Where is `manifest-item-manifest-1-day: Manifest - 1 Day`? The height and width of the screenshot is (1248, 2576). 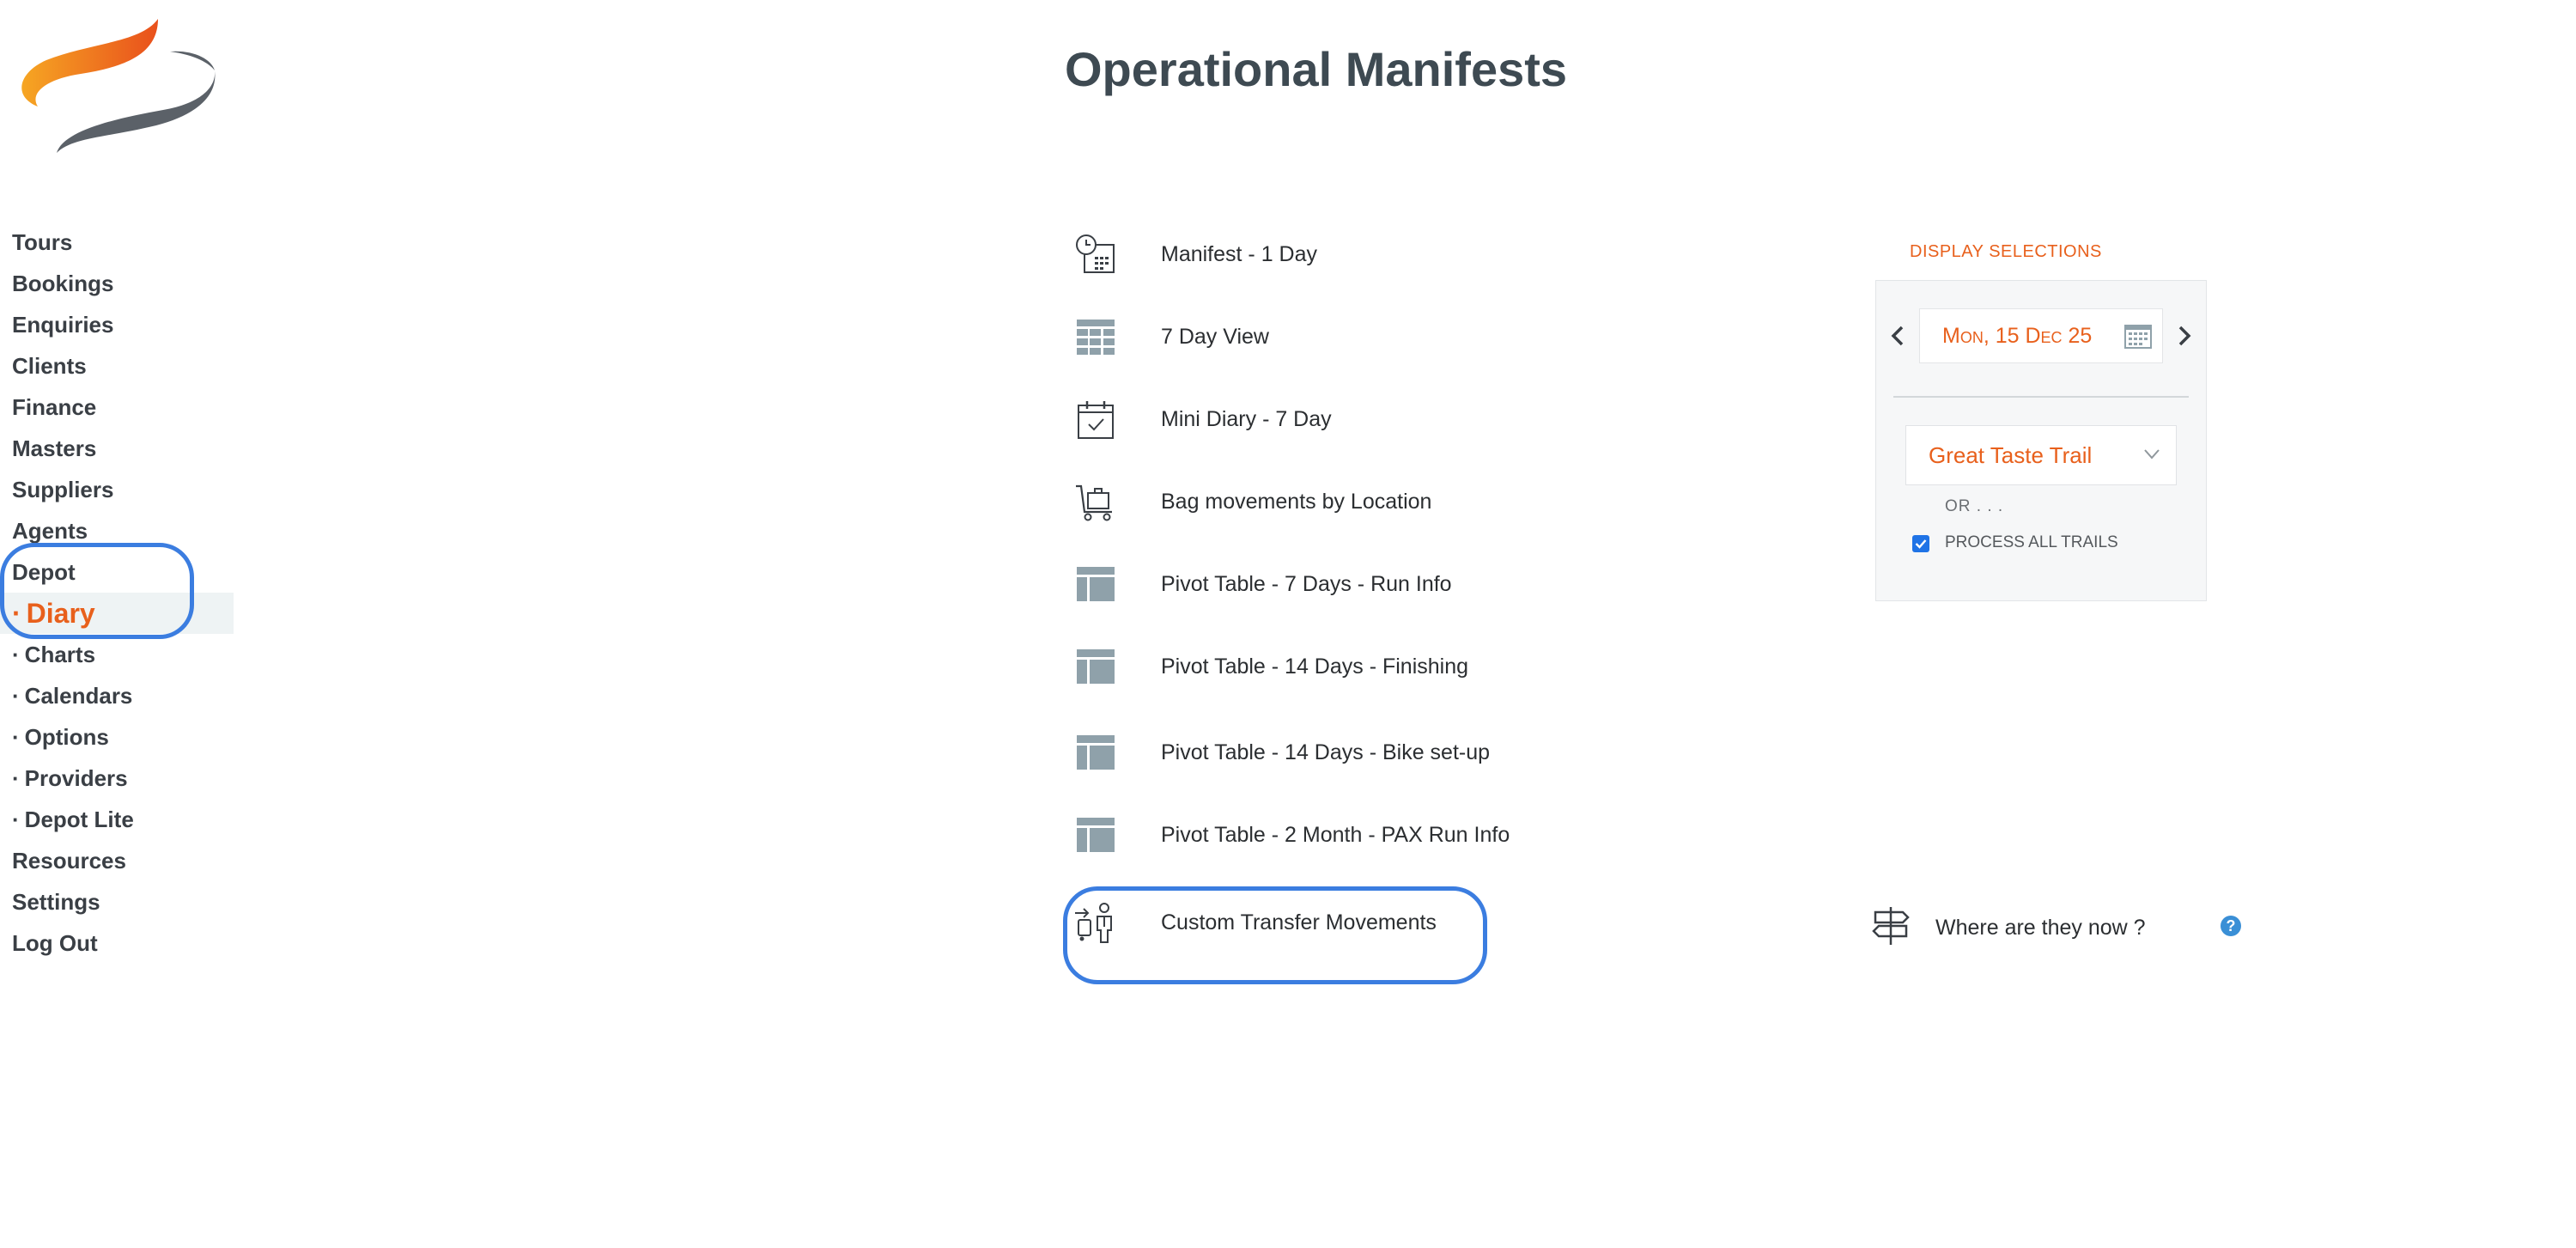 manifest-item-manifest-1-day: Manifest - 1 Day is located at coordinates (1313, 254).